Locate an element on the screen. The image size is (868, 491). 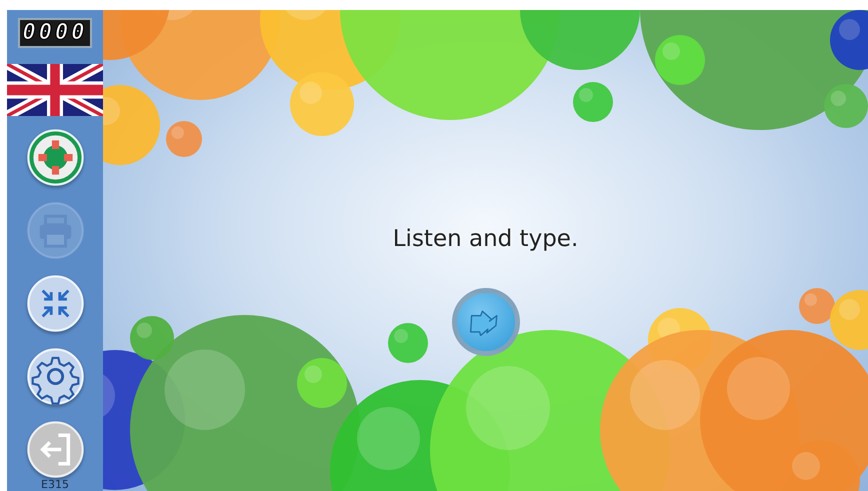
digital-counter: 0000 is located at coordinates (55, 33).